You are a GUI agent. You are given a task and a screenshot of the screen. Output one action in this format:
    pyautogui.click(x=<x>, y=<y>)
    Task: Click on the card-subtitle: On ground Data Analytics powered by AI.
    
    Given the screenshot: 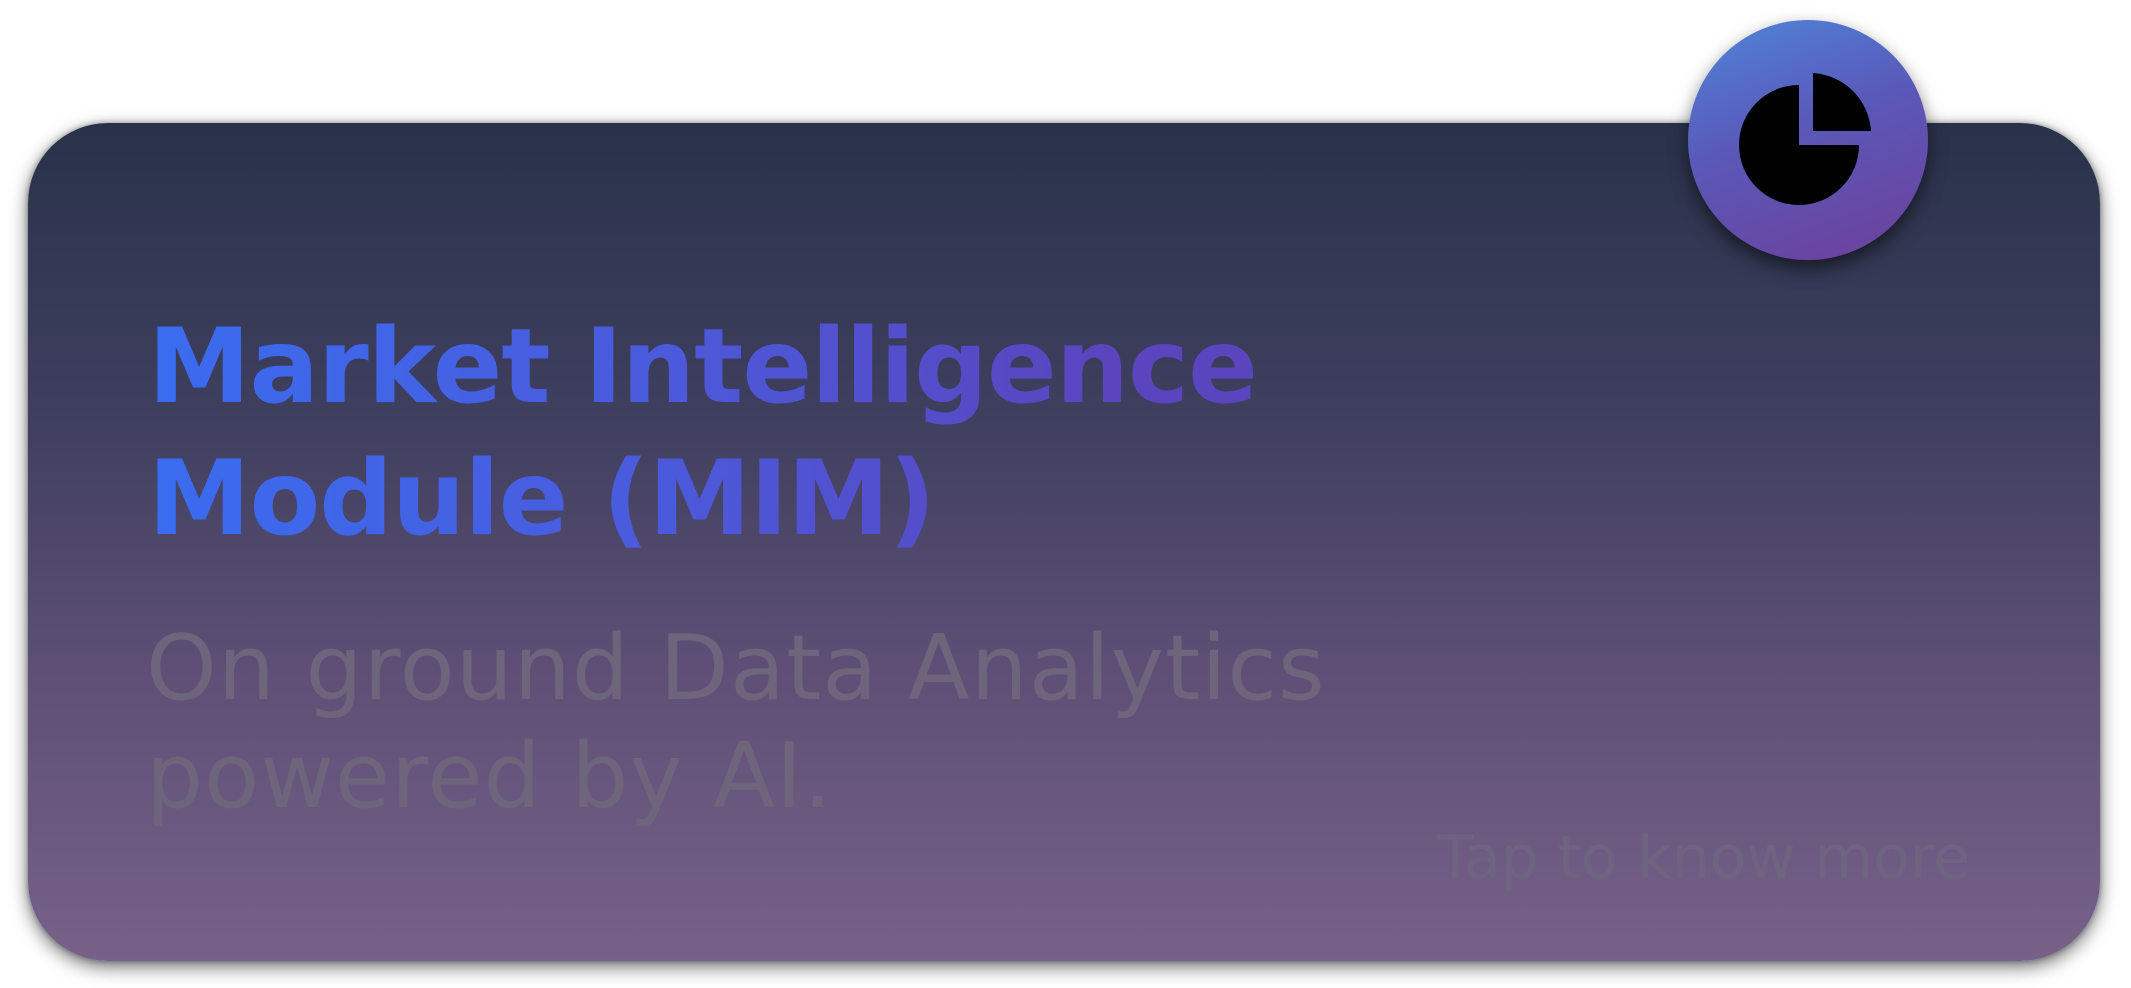 What is the action you would take?
    pyautogui.click(x=736, y=723)
    